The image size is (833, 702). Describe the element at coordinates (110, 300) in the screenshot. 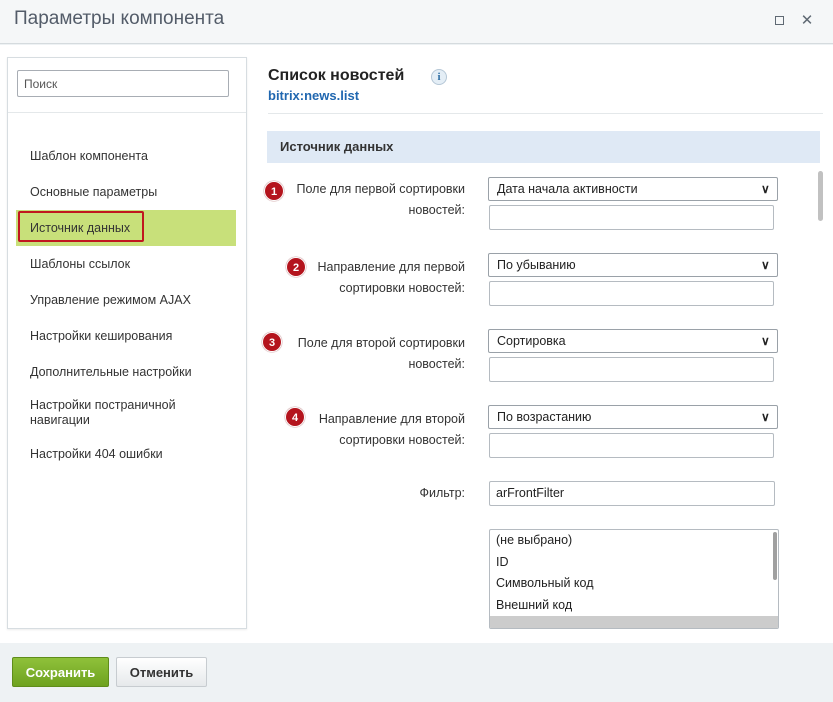

I see `sidebar-item-label: Управление режимом AJAX` at that location.